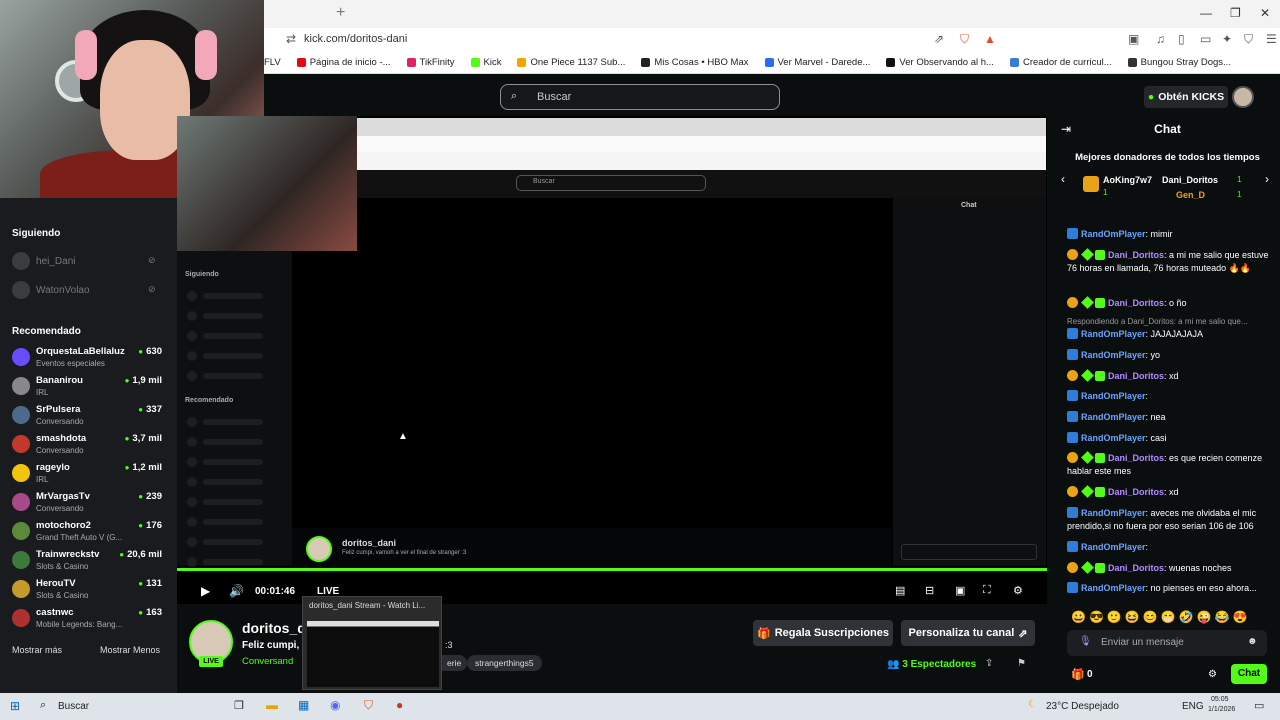 The width and height of the screenshot is (1280, 720). Describe the element at coordinates (272, 62) in the screenshot. I see `bookmark-item: FLV` at that location.